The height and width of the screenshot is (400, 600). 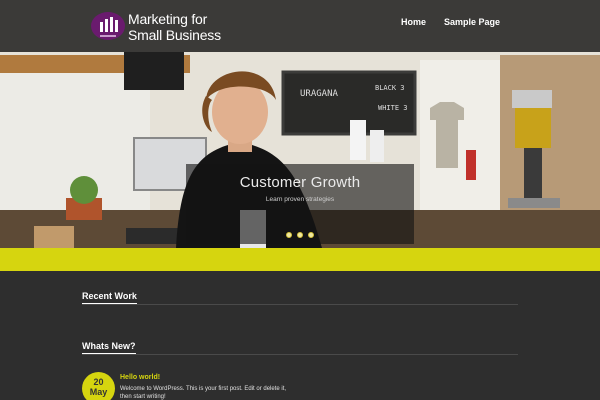 I want to click on nav-item-sample-page: Sample Page, so click(x=472, y=22).